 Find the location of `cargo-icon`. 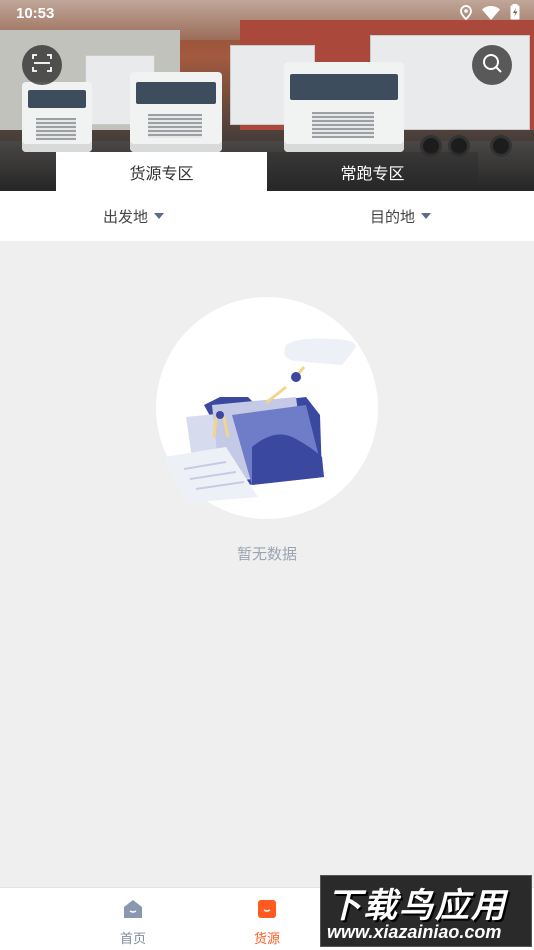

cargo-icon is located at coordinates (267, 911).